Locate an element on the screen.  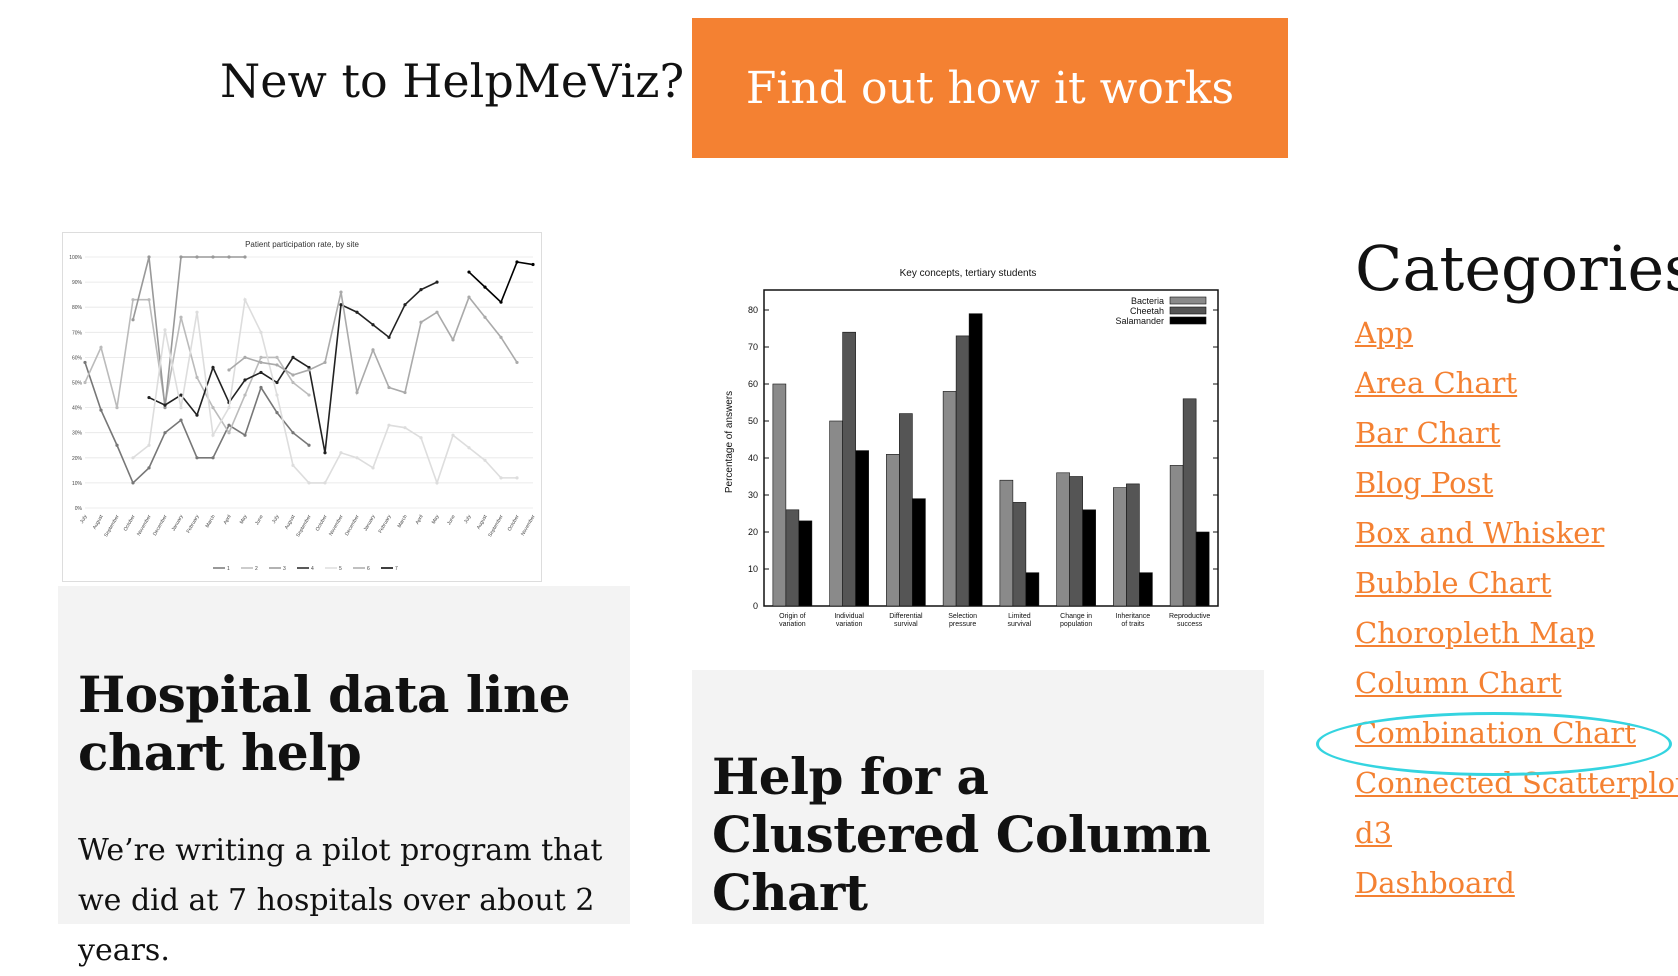
category-link-column-chart: Column Chart is located at coordinates (1458, 683).